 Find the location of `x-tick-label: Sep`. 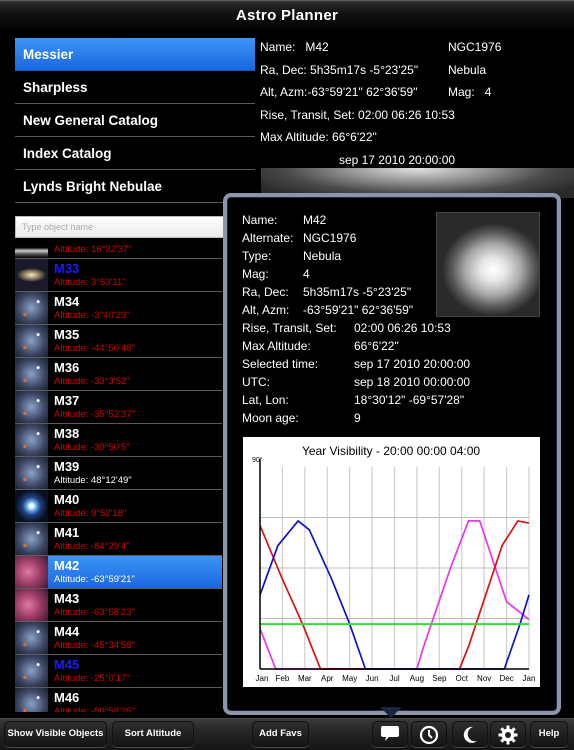

x-tick-label: Sep is located at coordinates (439, 678).